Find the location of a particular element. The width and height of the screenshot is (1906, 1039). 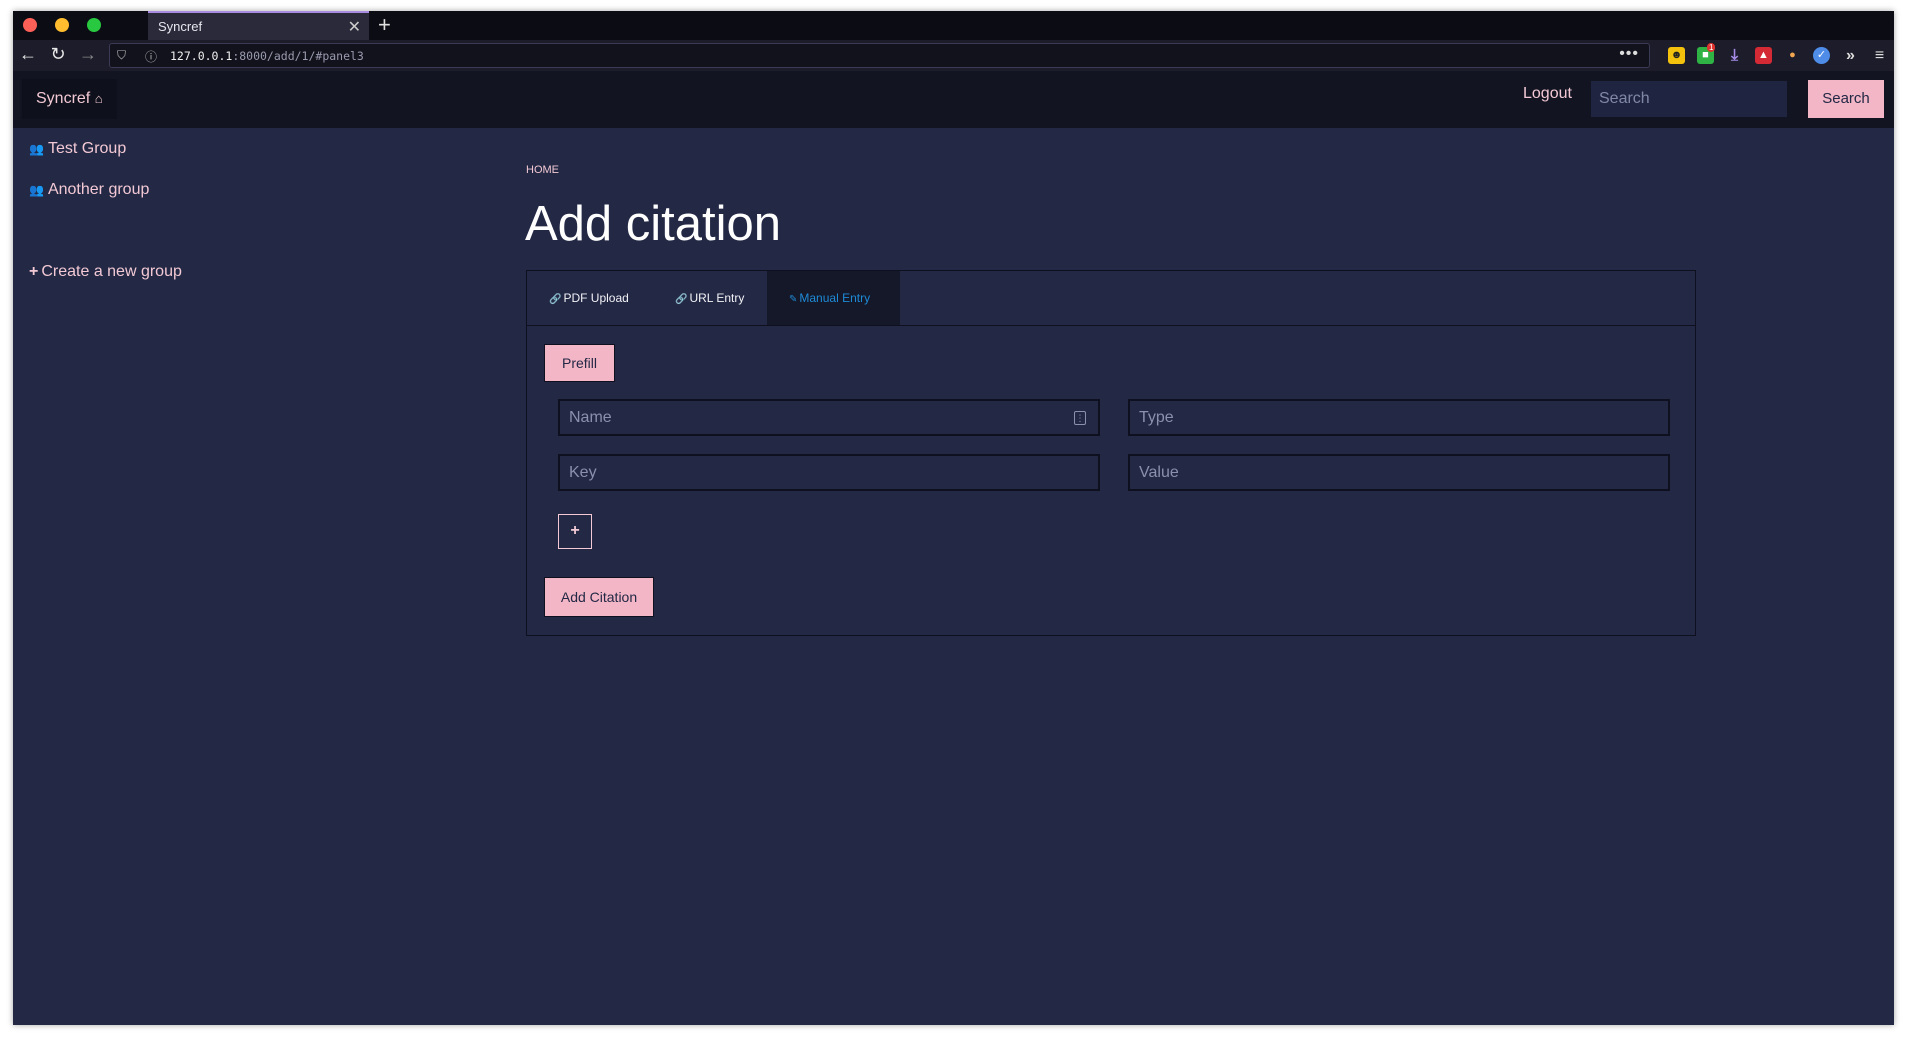

entry-tabs: 🔗 PDF Upload 🔗 URL Entry ✎ Manual Entry is located at coordinates (1111, 298).